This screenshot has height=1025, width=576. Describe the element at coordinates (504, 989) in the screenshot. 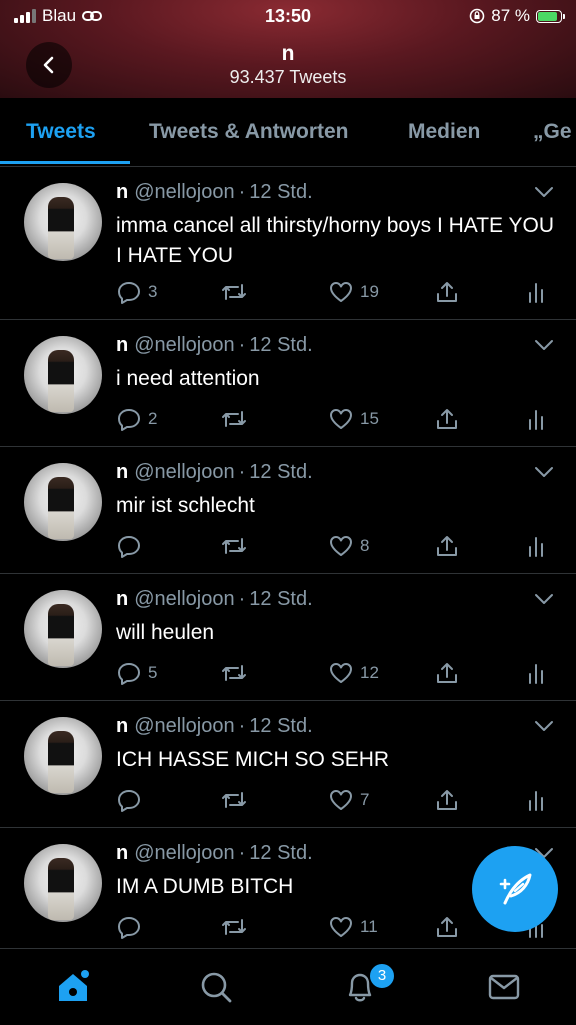

I see `tabbar-messages` at that location.